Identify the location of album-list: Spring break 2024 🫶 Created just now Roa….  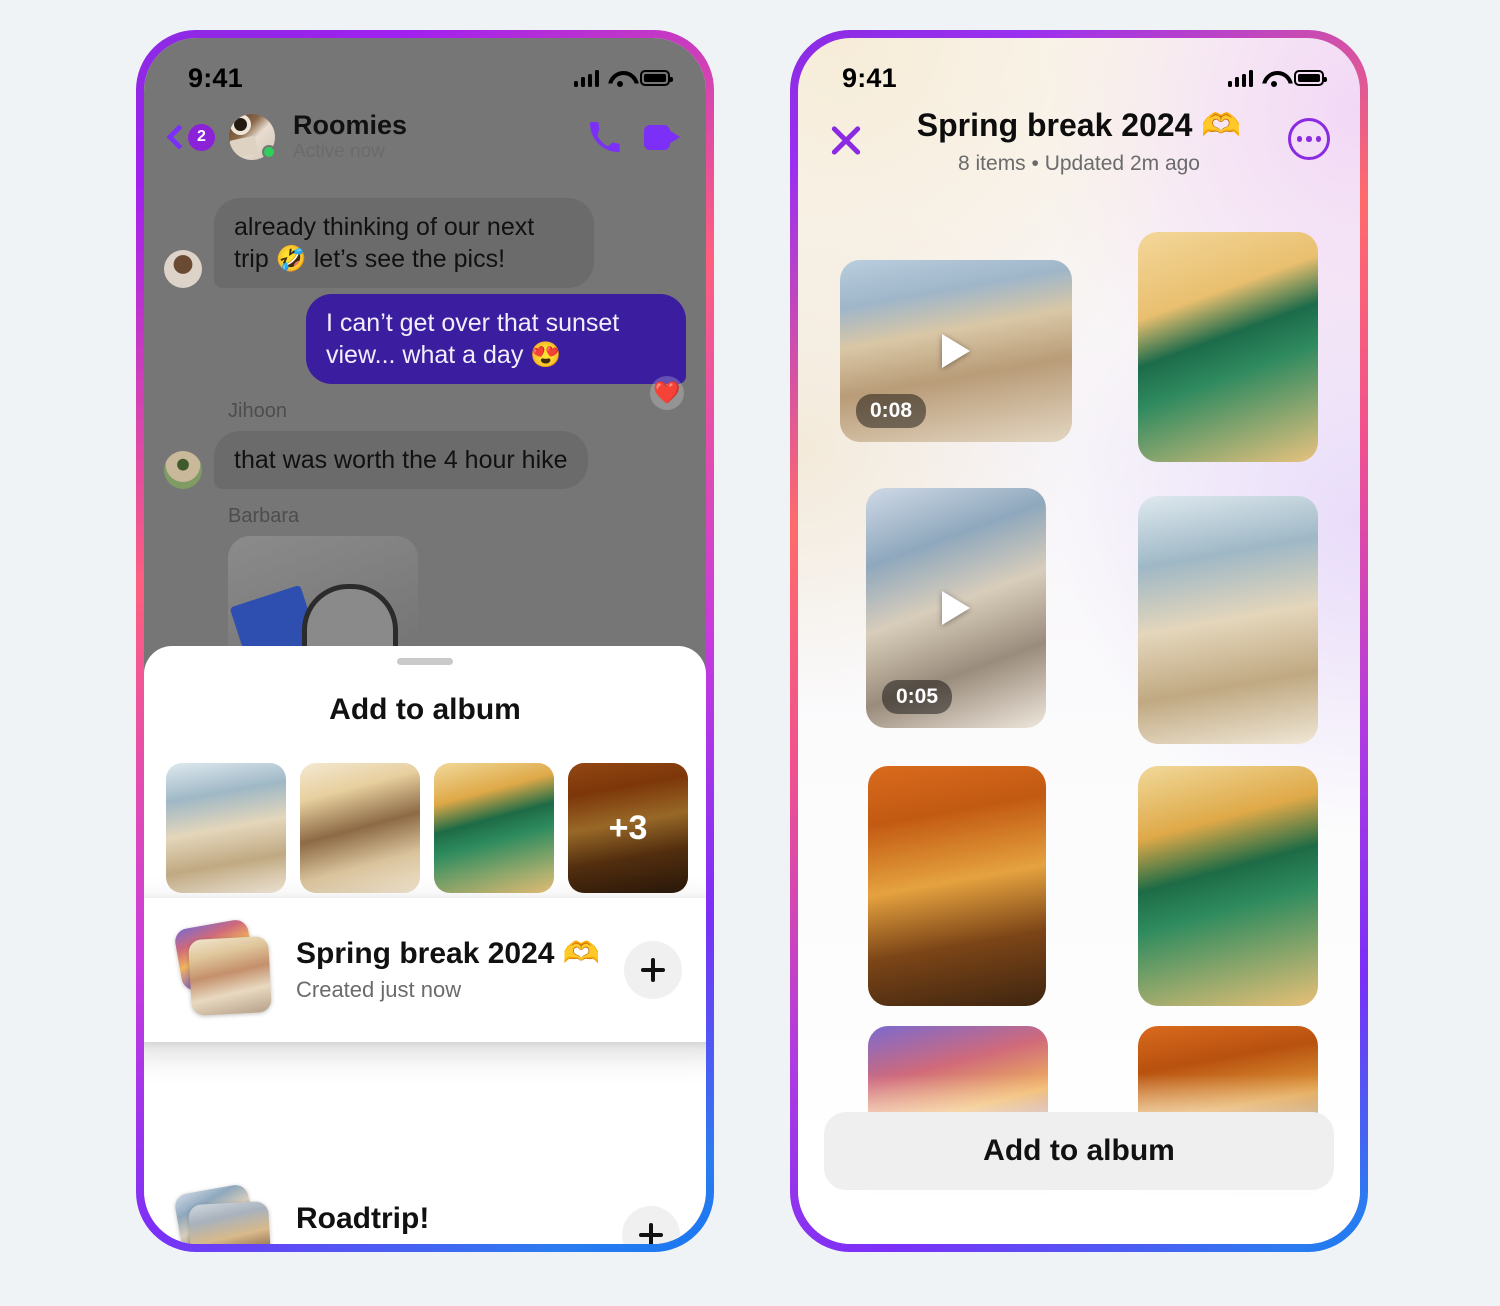
(425, 1071).